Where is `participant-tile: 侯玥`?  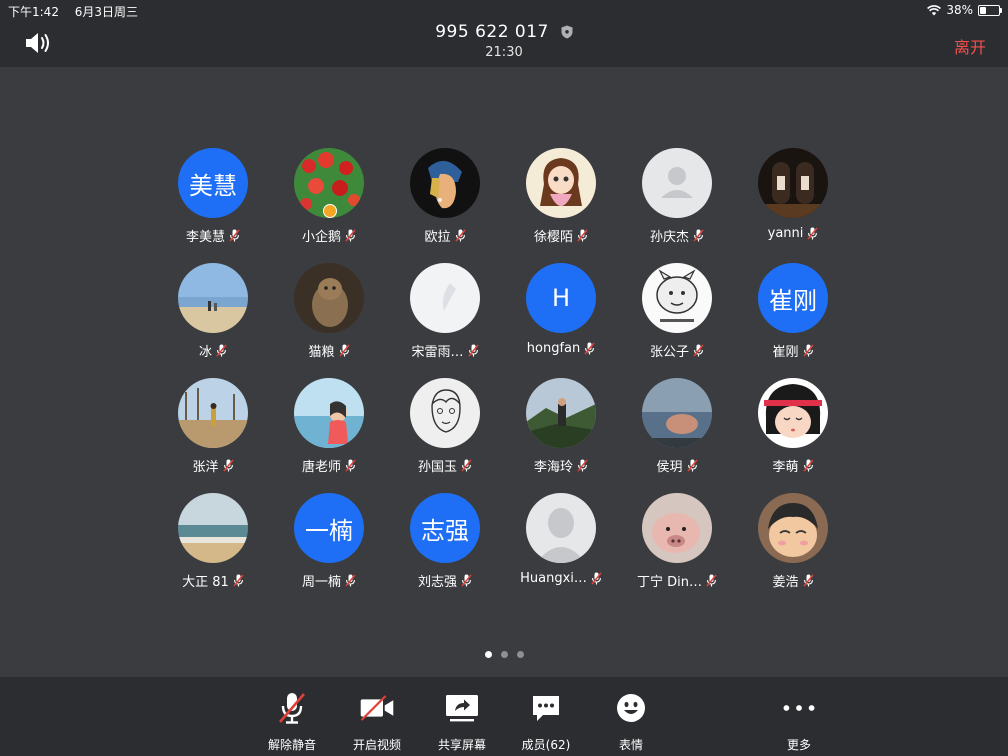
participant-tile: 侯玥 is located at coordinates (677, 430).